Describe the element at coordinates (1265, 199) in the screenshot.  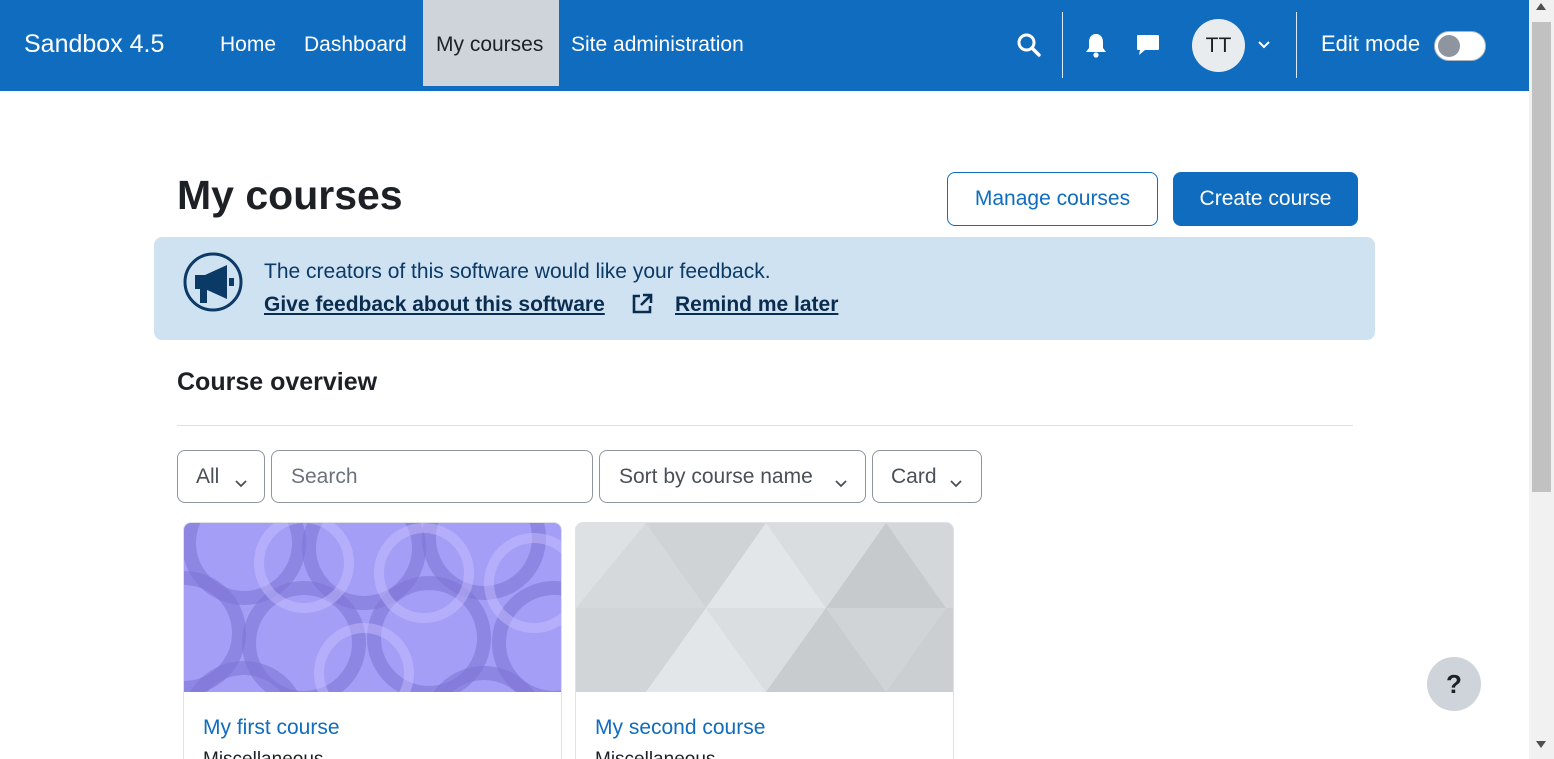
I see `create-course-button: Create course` at that location.